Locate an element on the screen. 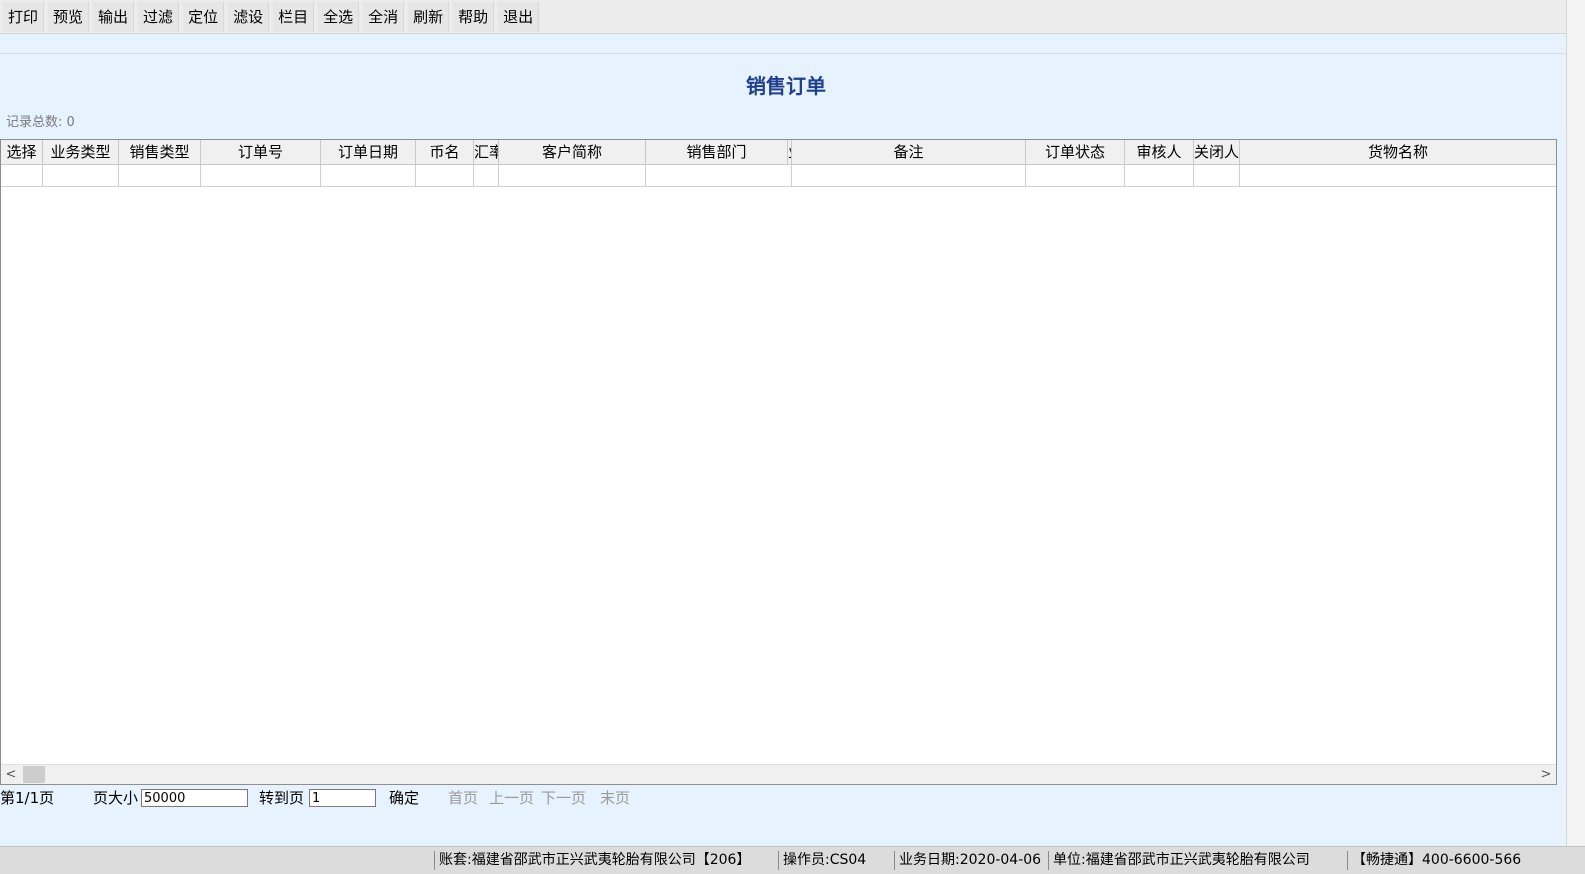 Image resolution: width=1585 pixels, height=874 pixels. table-row is located at coordinates (778, 176).